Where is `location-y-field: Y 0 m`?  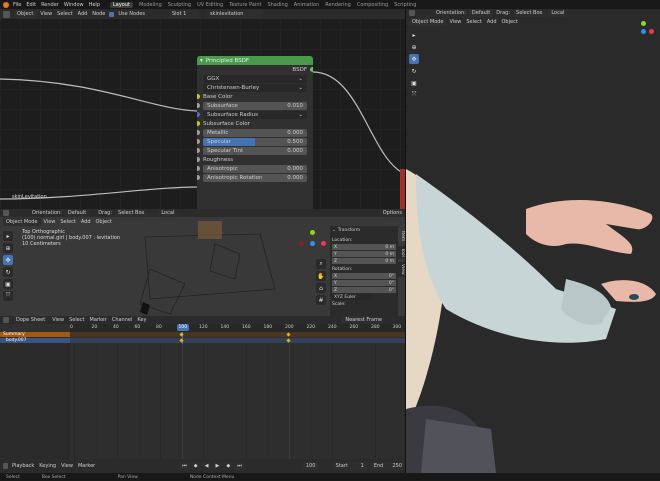
location-y-field: Y 0 m is located at coordinates (364, 254).